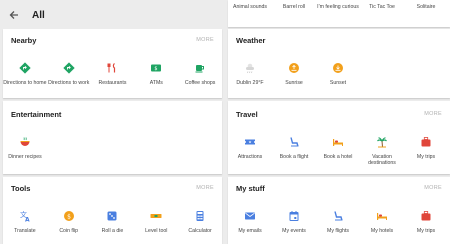  Describe the element at coordinates (250, 188) in the screenshot. I see `card-title: My stuff` at that location.